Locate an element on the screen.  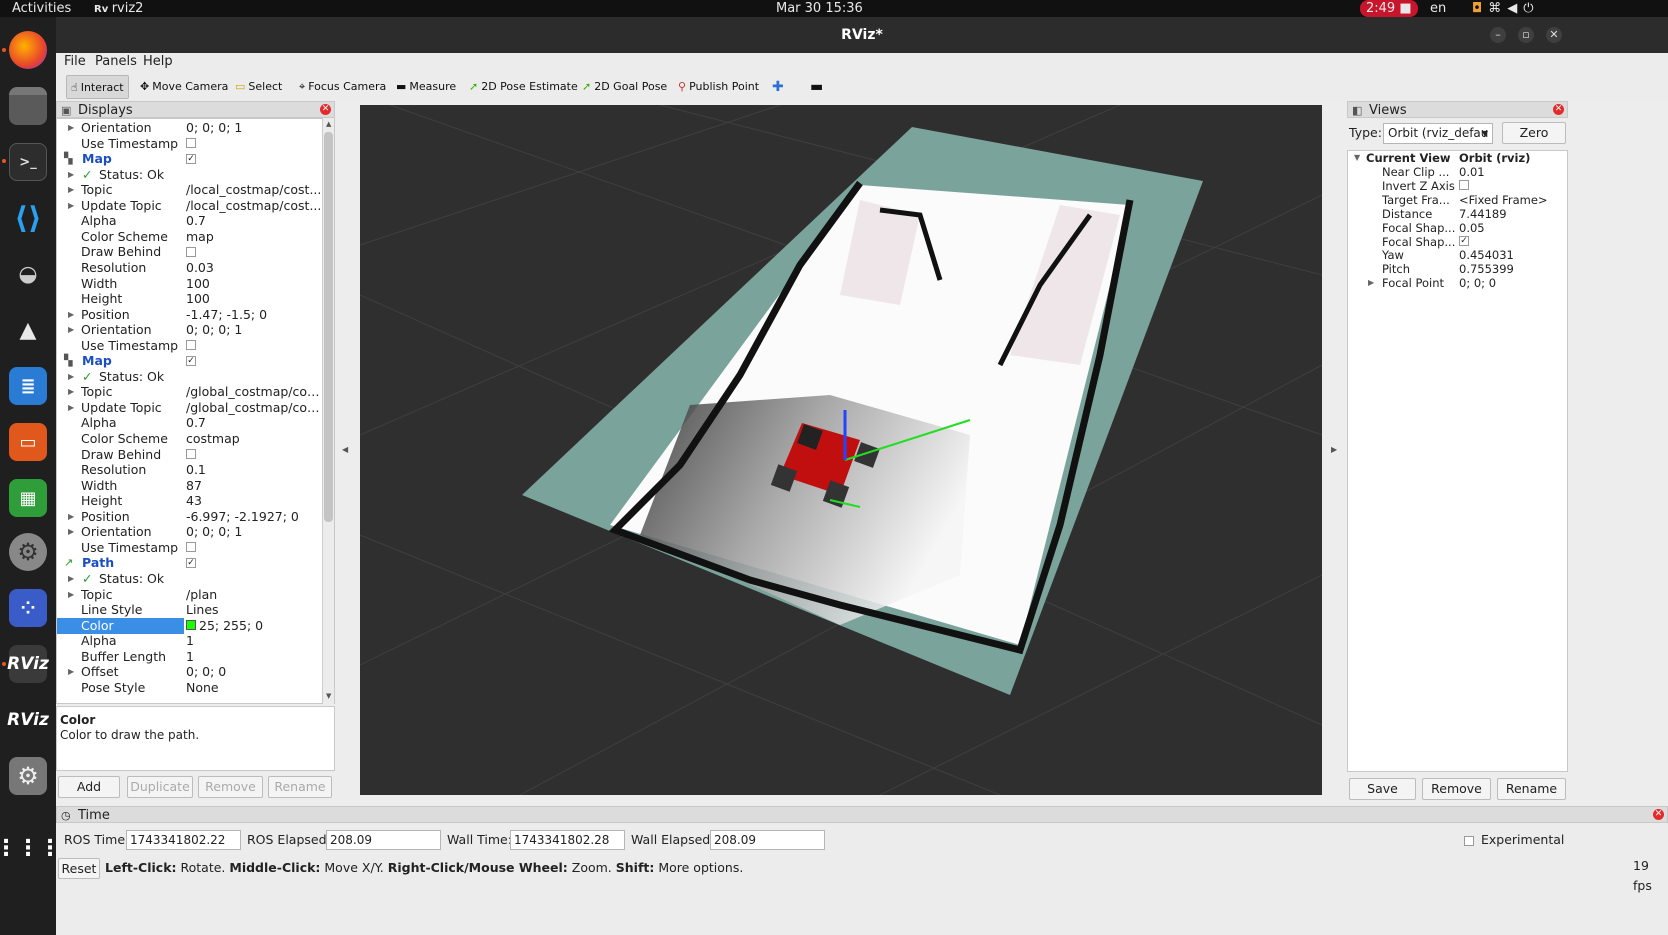
view-property-value: 7.44189 is located at coordinates (1483, 214).